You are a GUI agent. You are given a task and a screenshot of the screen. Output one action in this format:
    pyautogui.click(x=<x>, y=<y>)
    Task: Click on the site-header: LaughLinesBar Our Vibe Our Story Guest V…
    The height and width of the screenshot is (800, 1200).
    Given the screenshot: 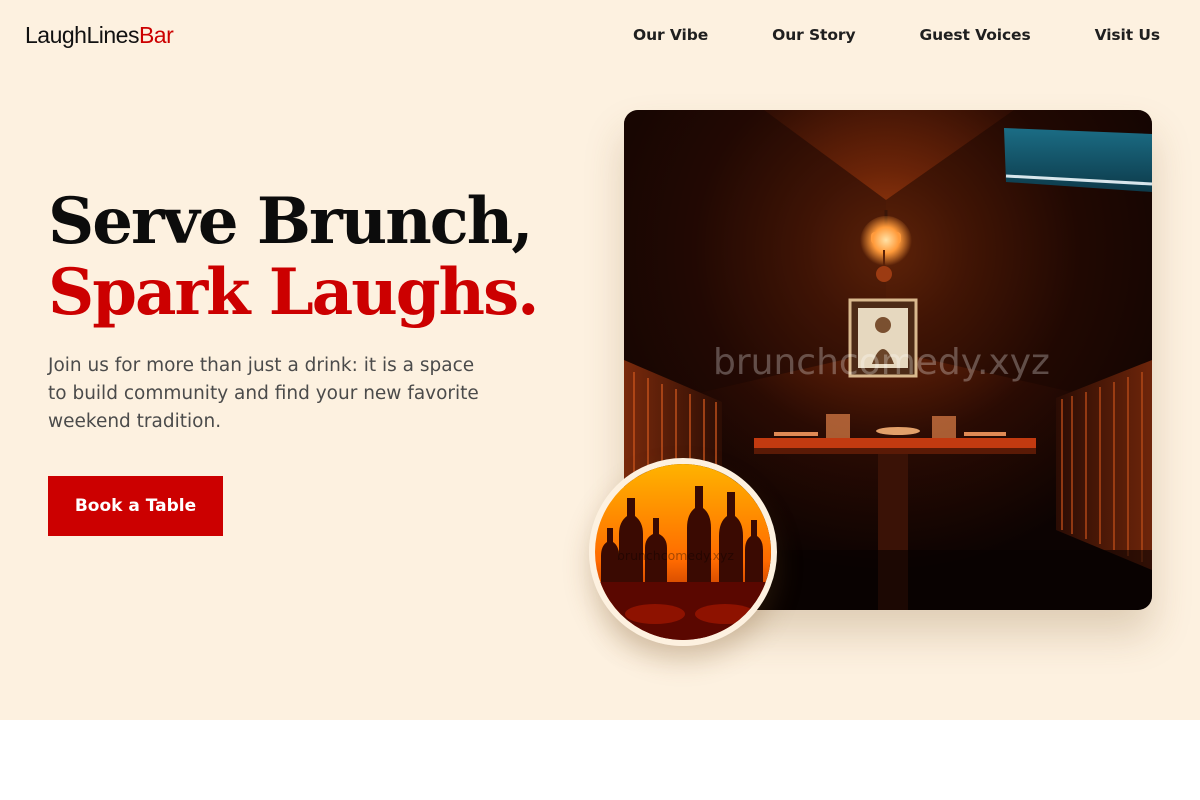 What is the action you would take?
    pyautogui.click(x=600, y=36)
    